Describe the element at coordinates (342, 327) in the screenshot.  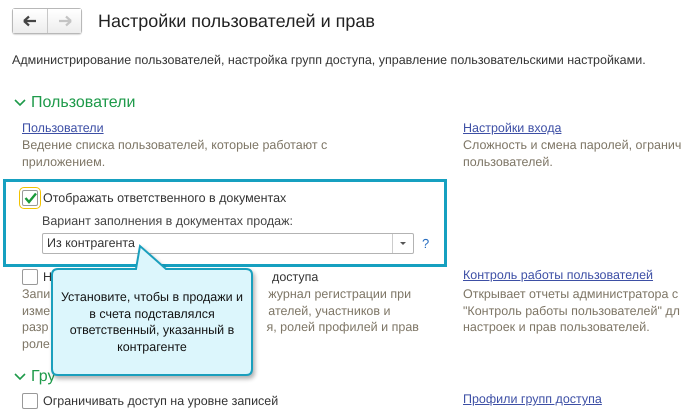
I see `description-text: я, ролей профилей и прав` at that location.